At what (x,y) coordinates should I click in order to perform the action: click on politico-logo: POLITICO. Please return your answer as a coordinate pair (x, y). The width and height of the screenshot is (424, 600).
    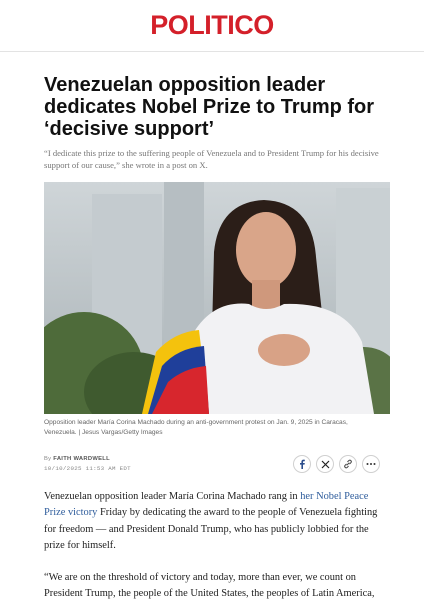
    Looking at the image, I should click on (212, 25).